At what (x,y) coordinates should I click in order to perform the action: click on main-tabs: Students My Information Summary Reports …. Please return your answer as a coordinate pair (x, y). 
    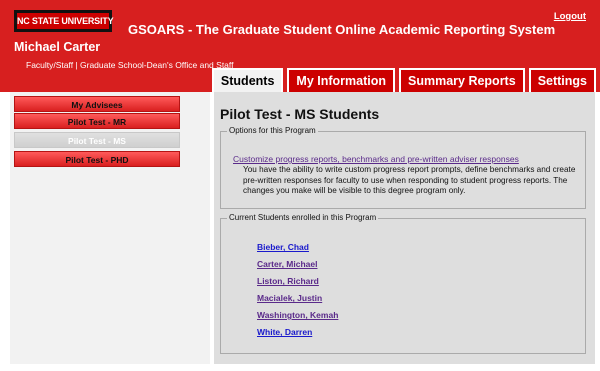
    Looking at the image, I should click on (403, 80).